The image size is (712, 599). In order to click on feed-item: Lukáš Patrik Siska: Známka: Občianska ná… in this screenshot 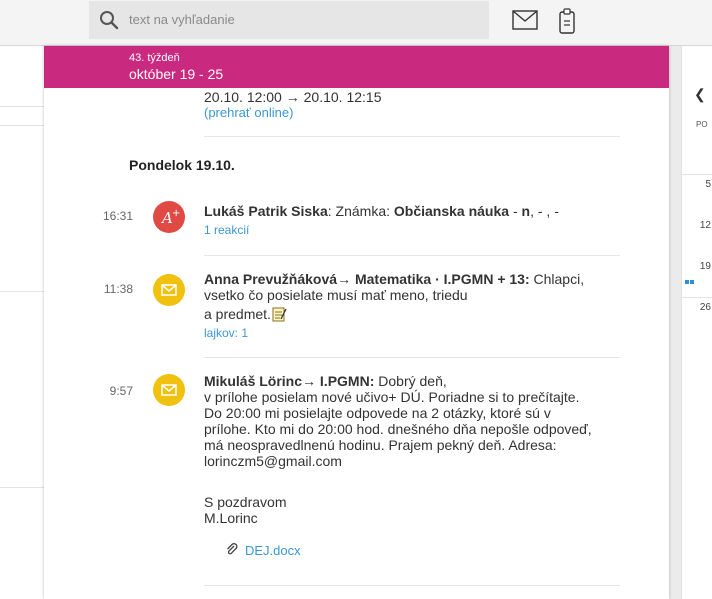, I will do `click(414, 220)`.